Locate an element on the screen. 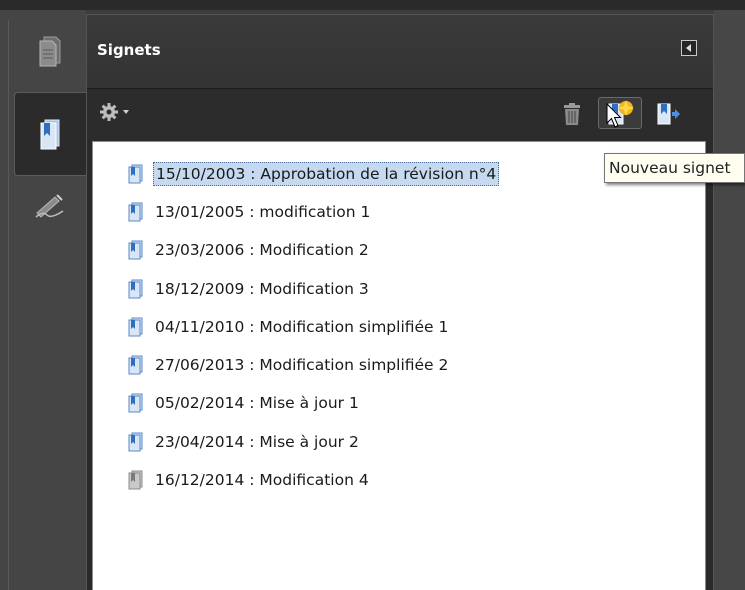  bookmarks-nav-button is located at coordinates (50, 134).